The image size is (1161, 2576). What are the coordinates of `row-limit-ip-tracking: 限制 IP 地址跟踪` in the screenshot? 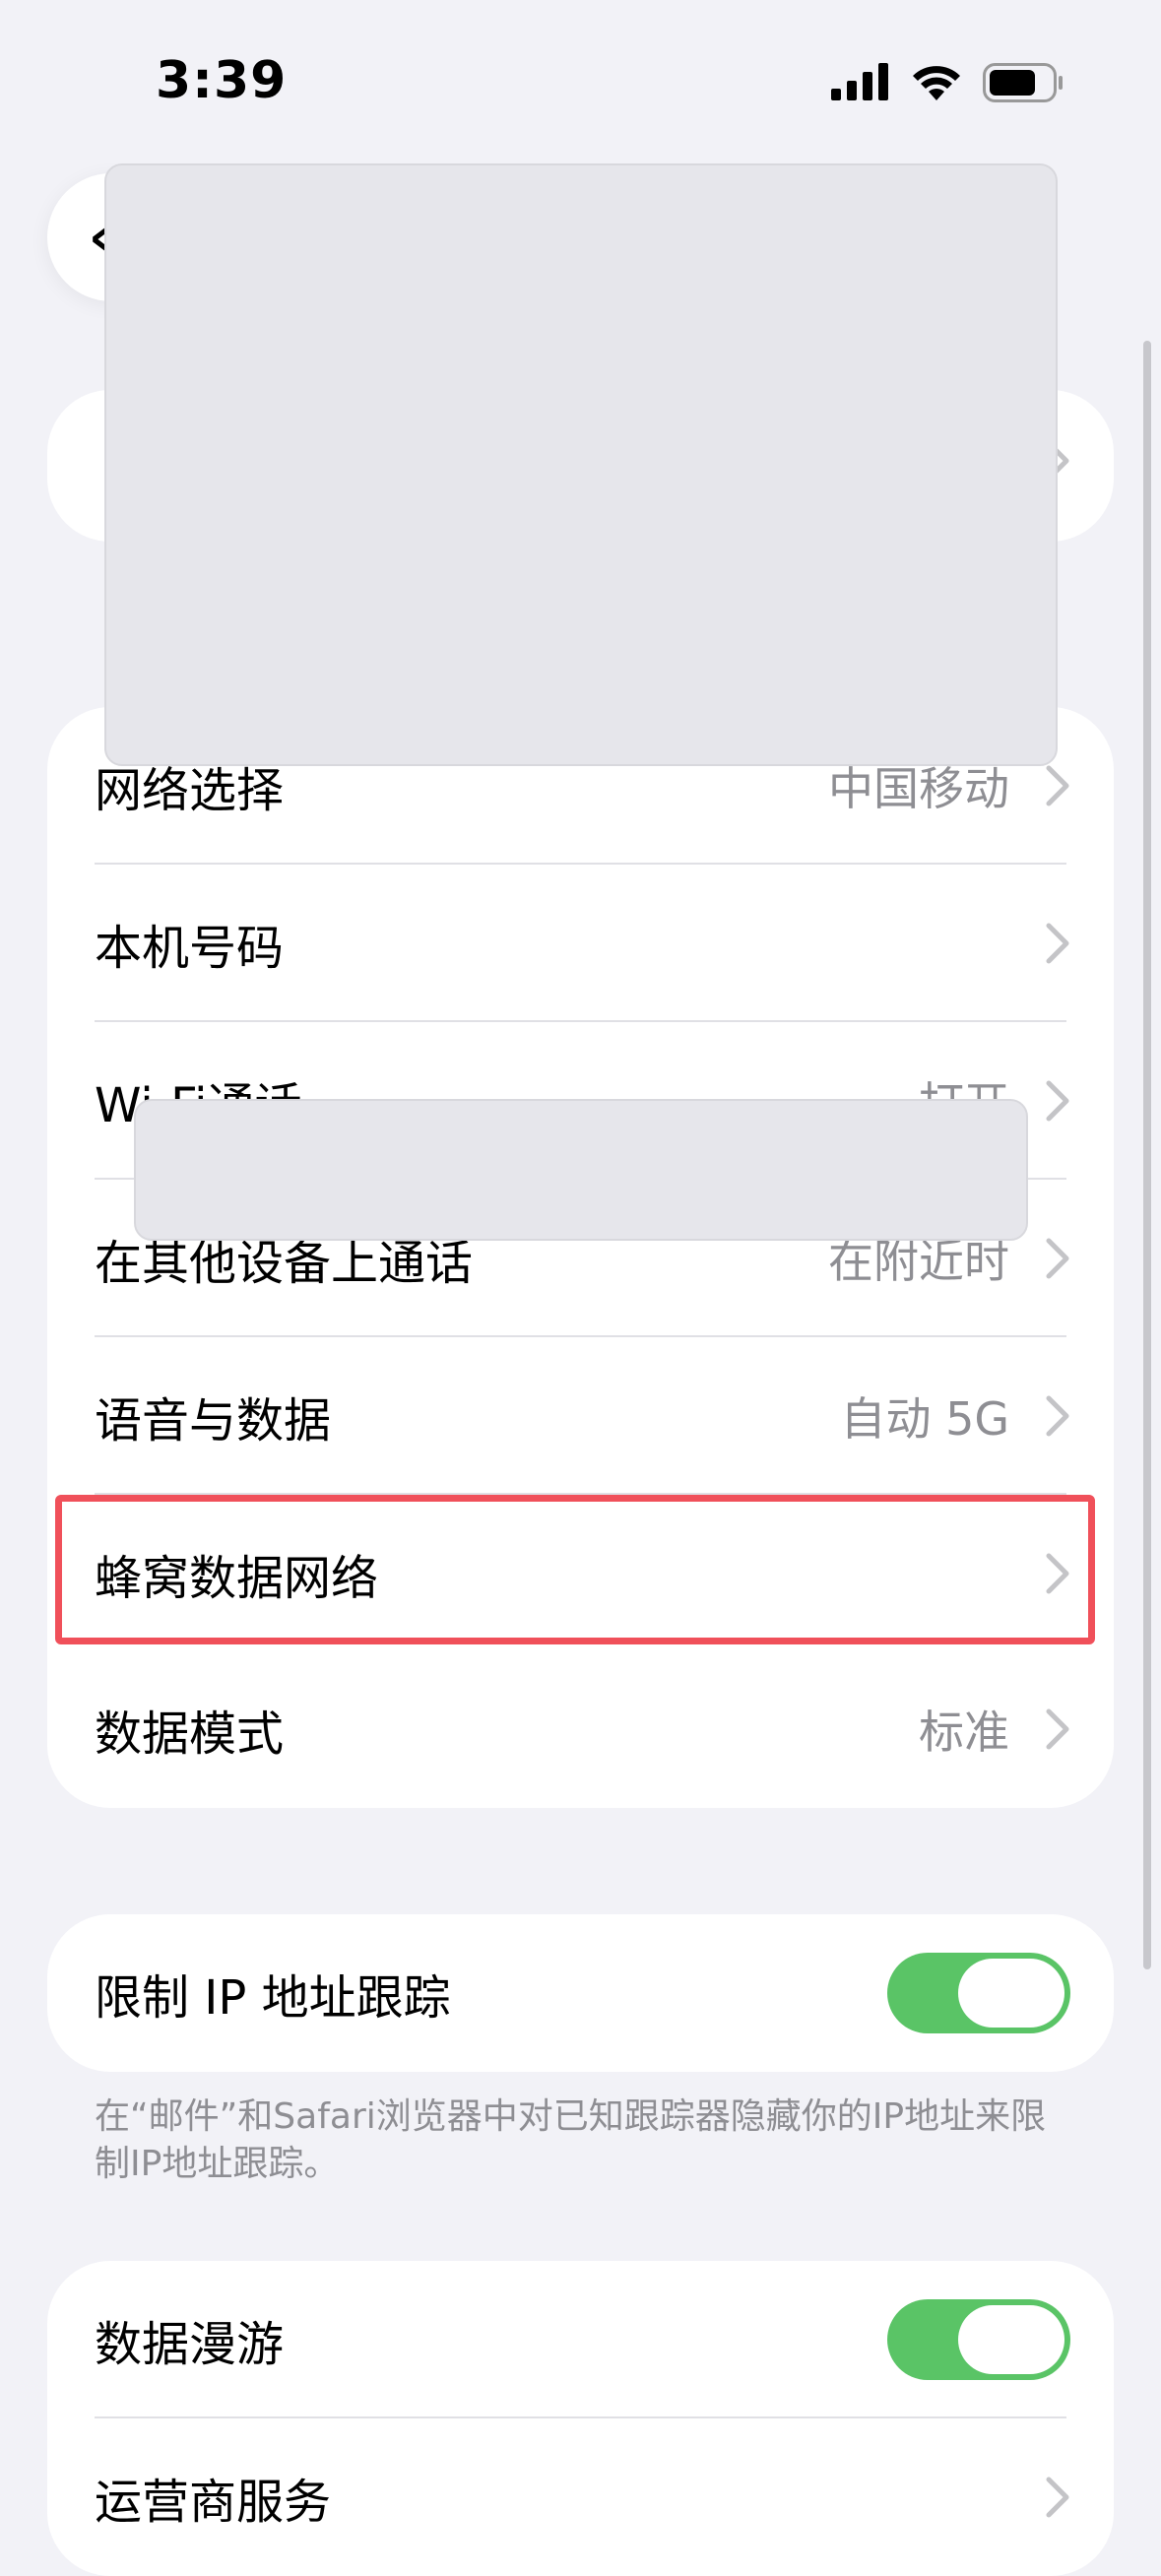 It's located at (580, 1993).